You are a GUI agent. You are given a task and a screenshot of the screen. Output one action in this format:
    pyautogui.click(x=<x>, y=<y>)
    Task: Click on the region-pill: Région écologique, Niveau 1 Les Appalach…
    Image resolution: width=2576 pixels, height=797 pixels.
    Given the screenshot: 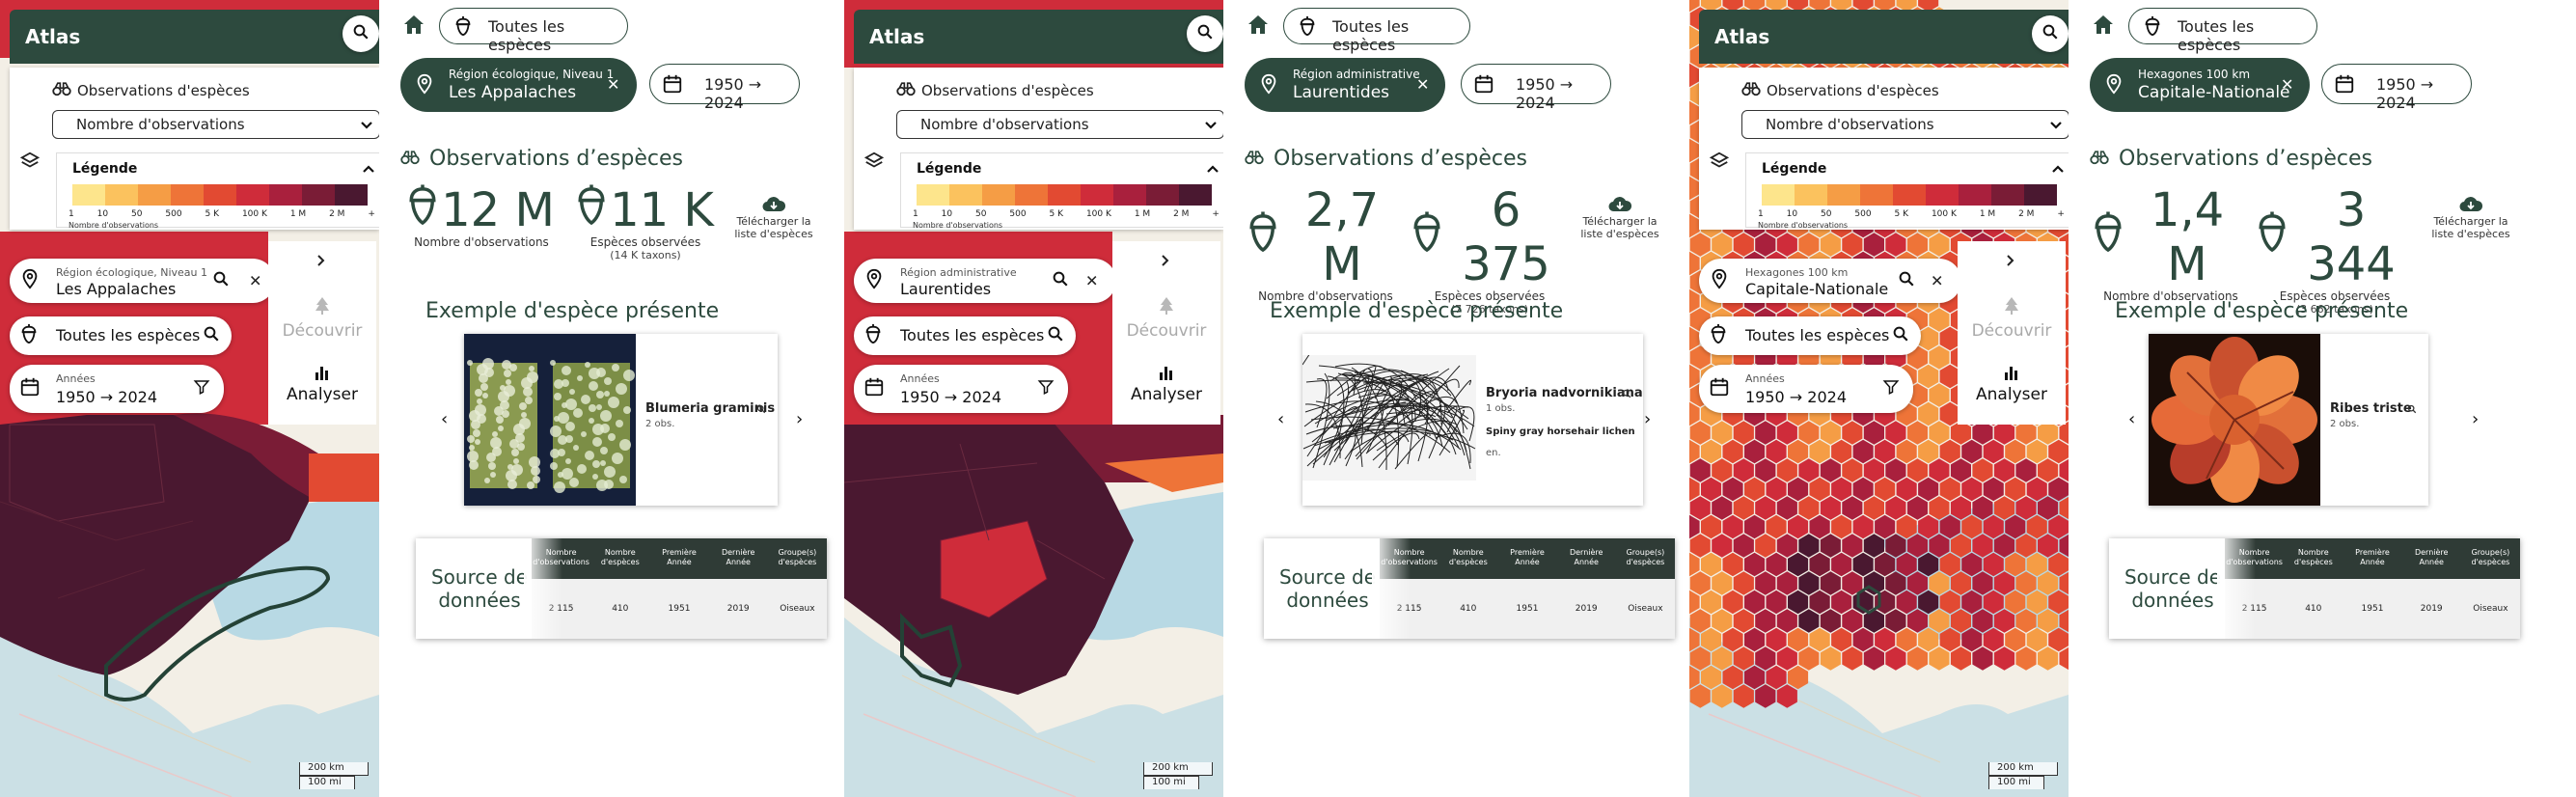 What is the action you would take?
    pyautogui.click(x=518, y=85)
    